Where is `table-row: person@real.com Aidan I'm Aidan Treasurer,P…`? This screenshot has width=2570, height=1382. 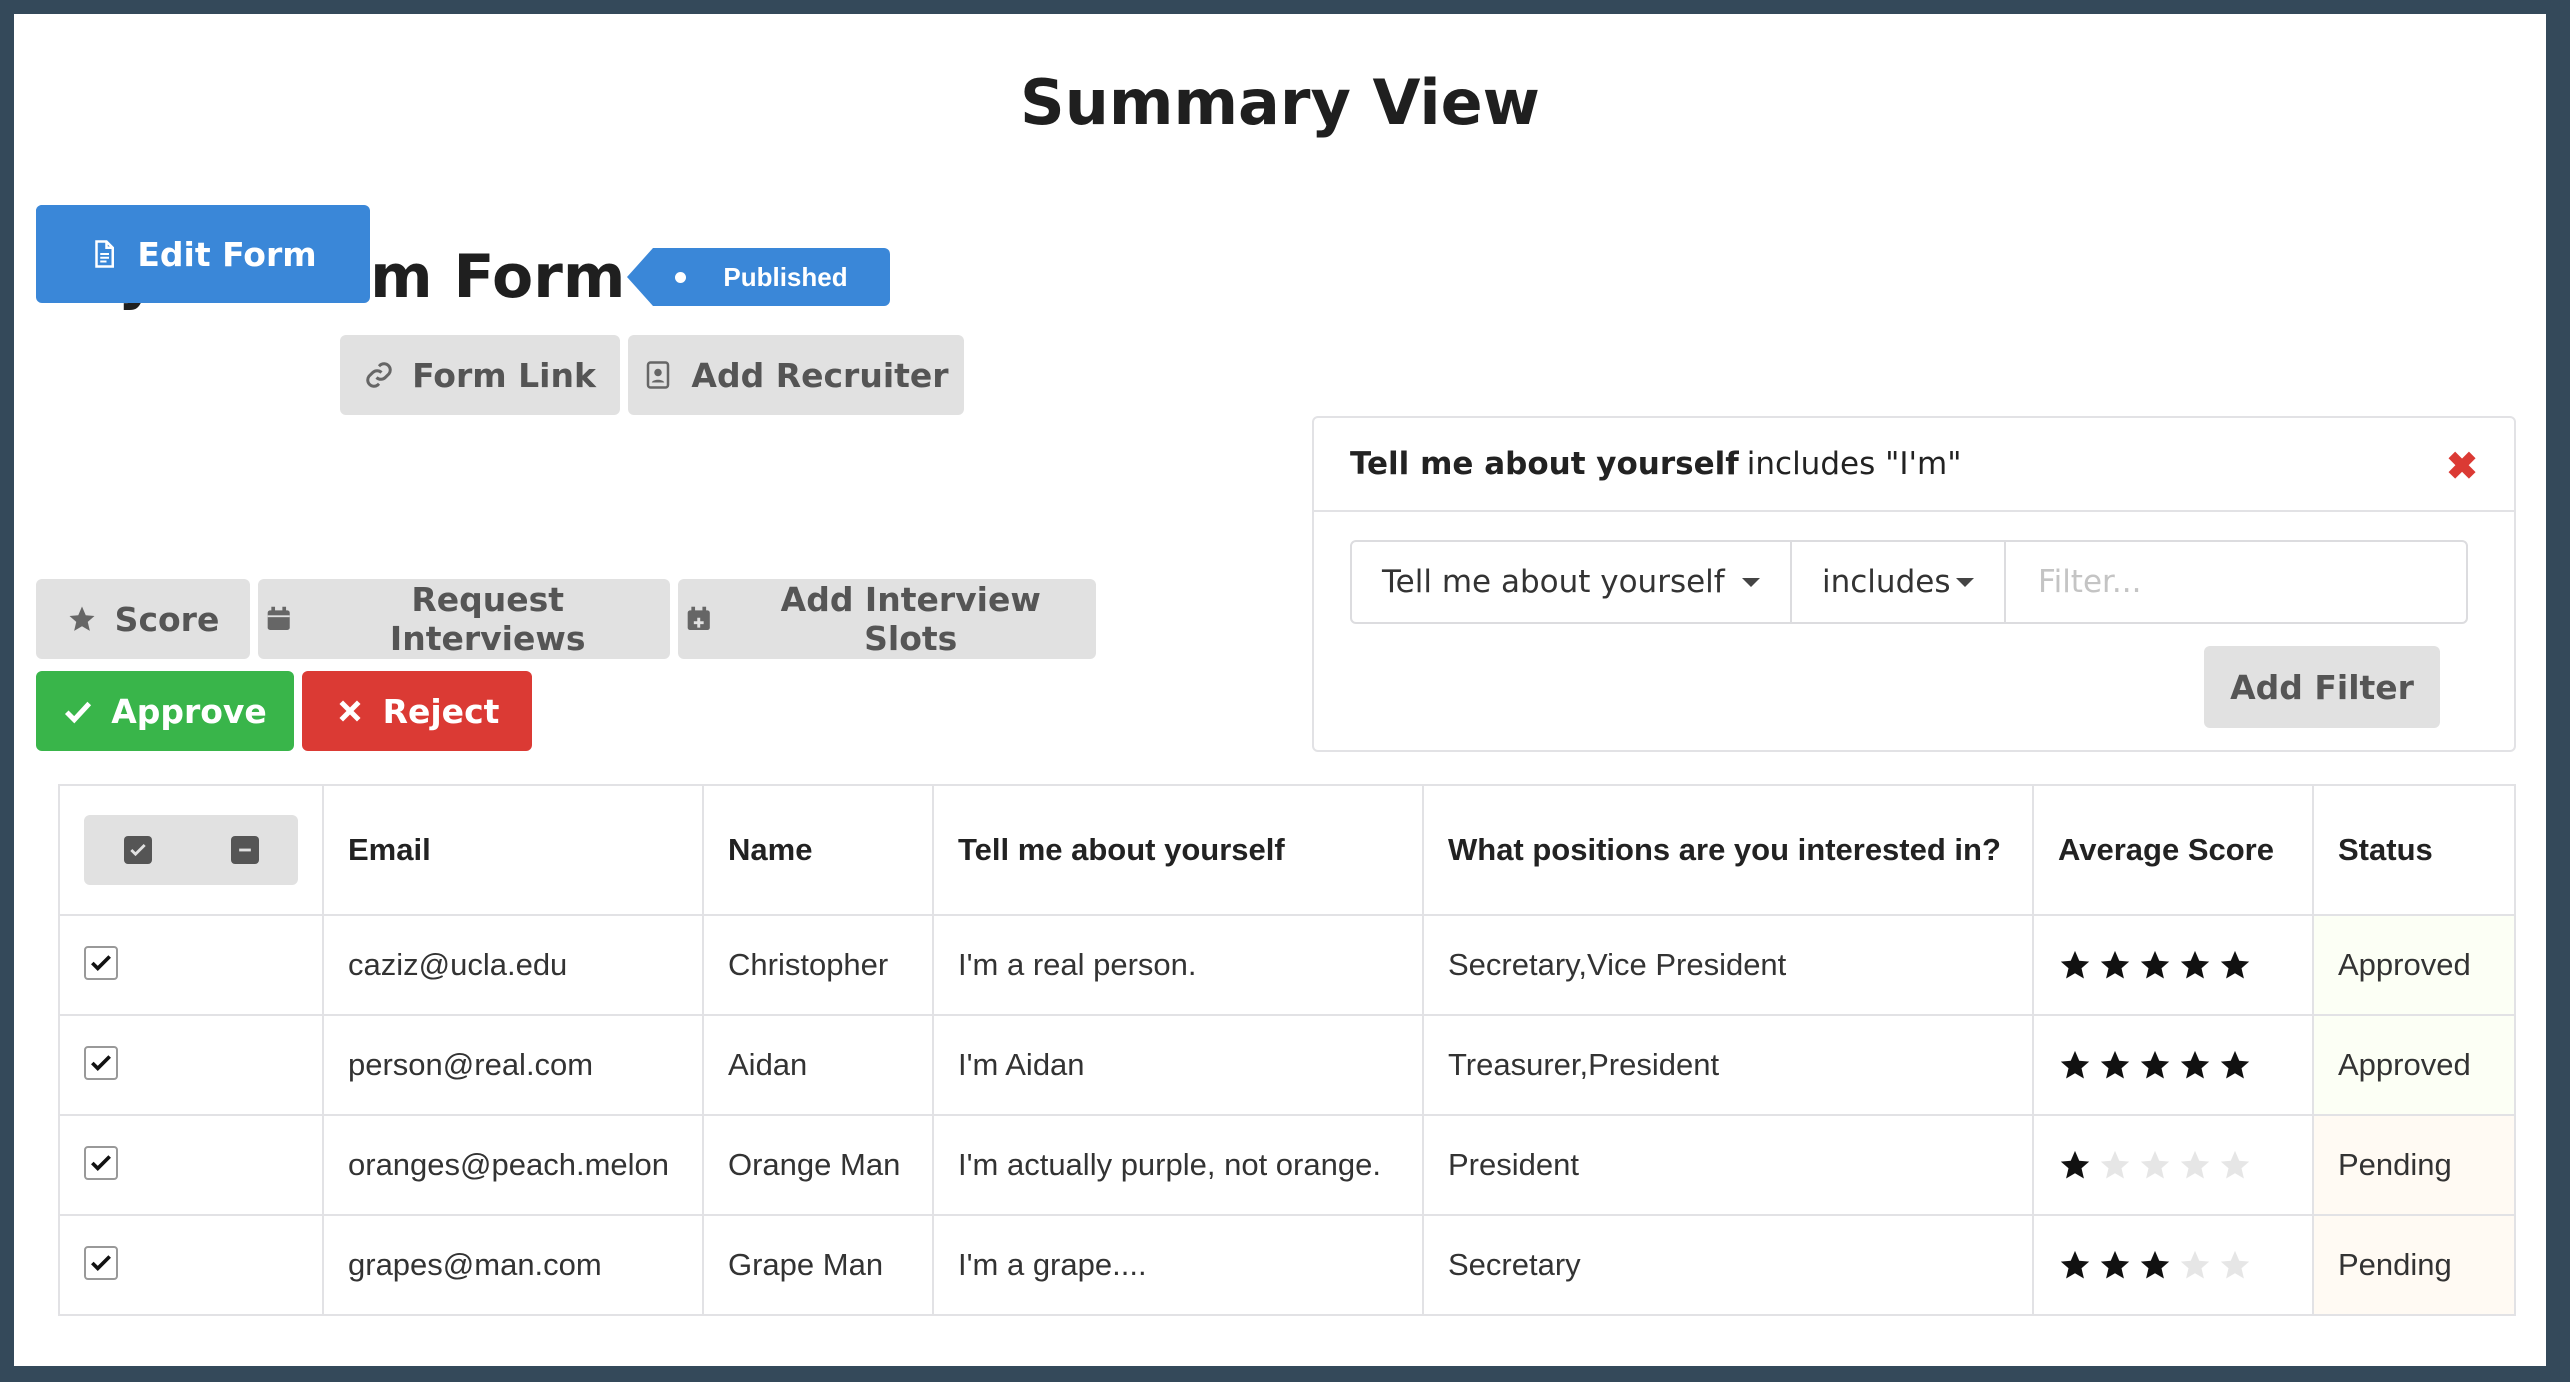 table-row: person@real.com Aidan I'm Aidan Treasurer,P… is located at coordinates (1287, 1065).